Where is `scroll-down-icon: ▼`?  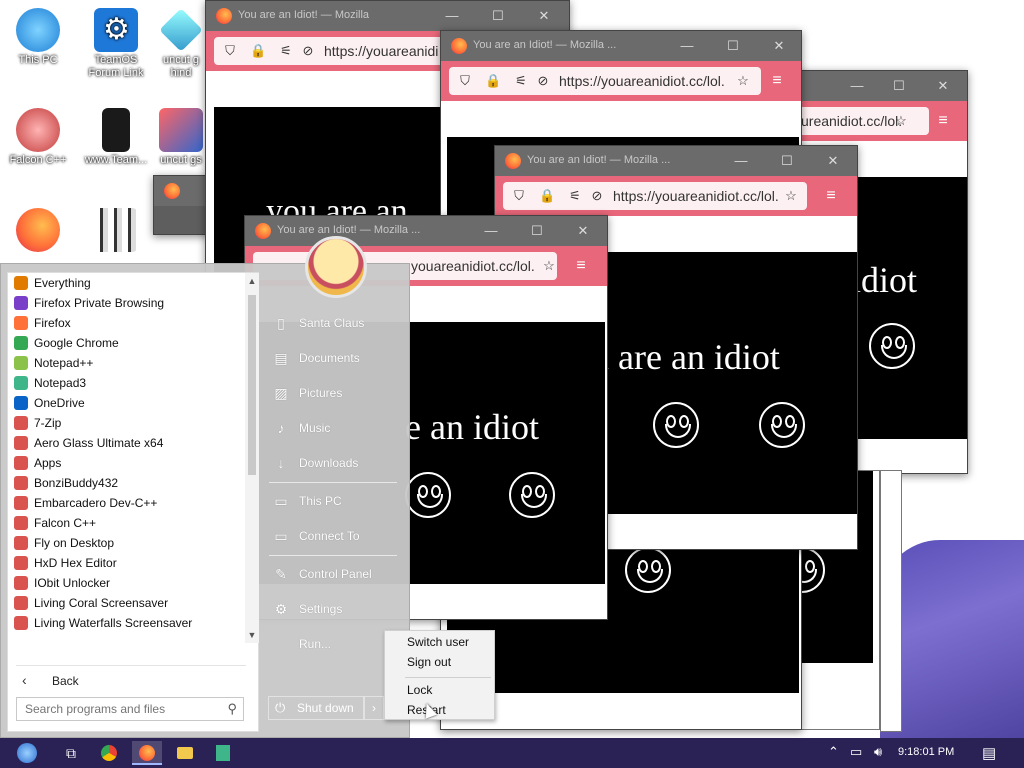 scroll-down-icon: ▼ is located at coordinates (252, 635).